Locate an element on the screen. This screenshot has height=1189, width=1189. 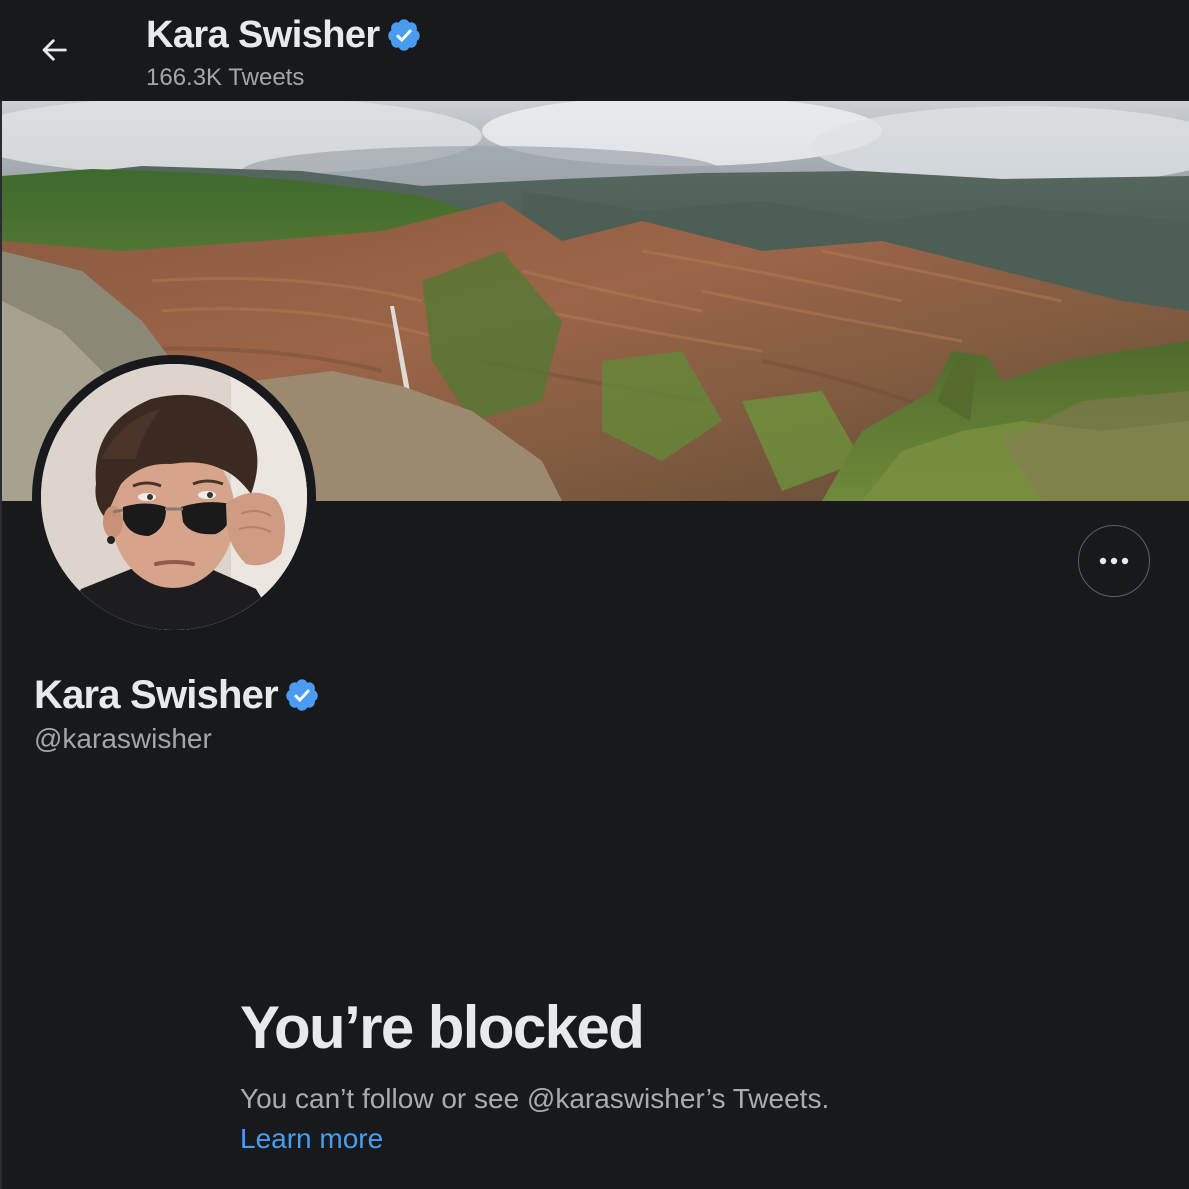
learn-more-link: Learn more is located at coordinates (311, 1139).